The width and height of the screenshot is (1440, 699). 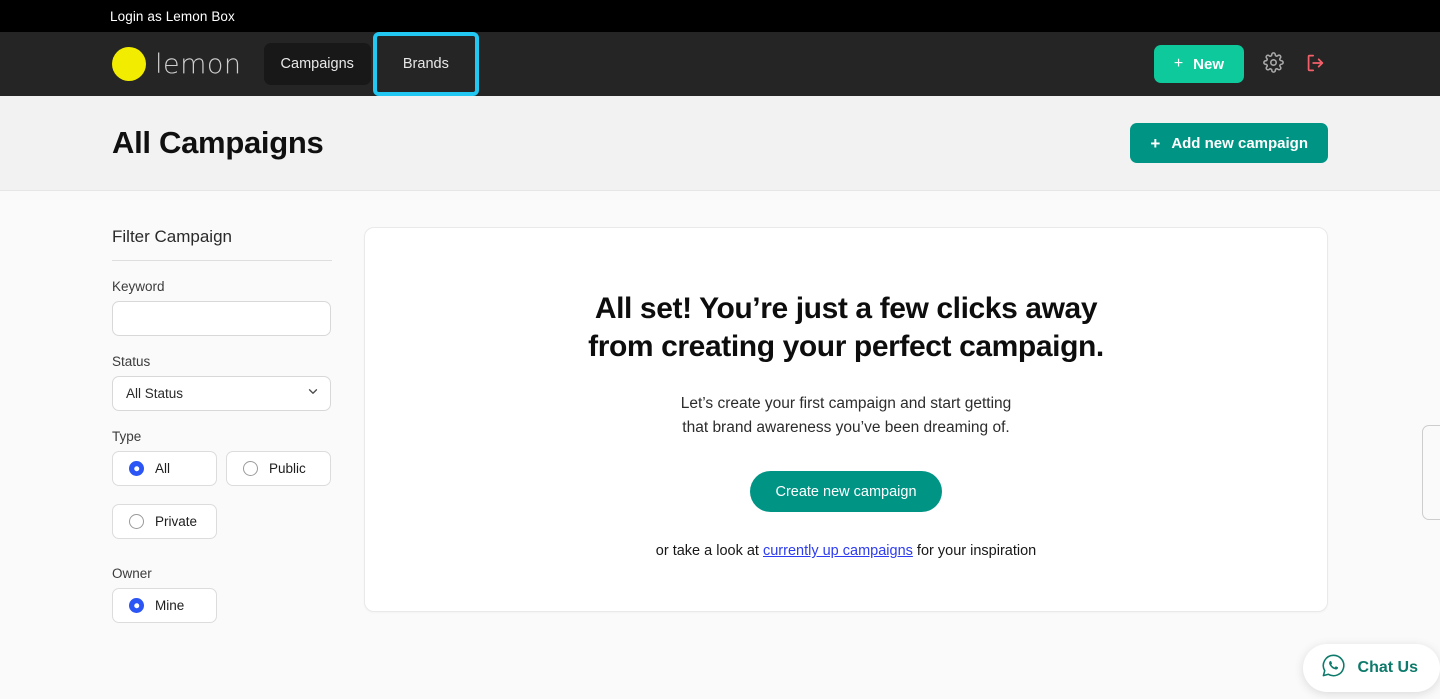 I want to click on type-radio-private: Private, so click(x=164, y=521).